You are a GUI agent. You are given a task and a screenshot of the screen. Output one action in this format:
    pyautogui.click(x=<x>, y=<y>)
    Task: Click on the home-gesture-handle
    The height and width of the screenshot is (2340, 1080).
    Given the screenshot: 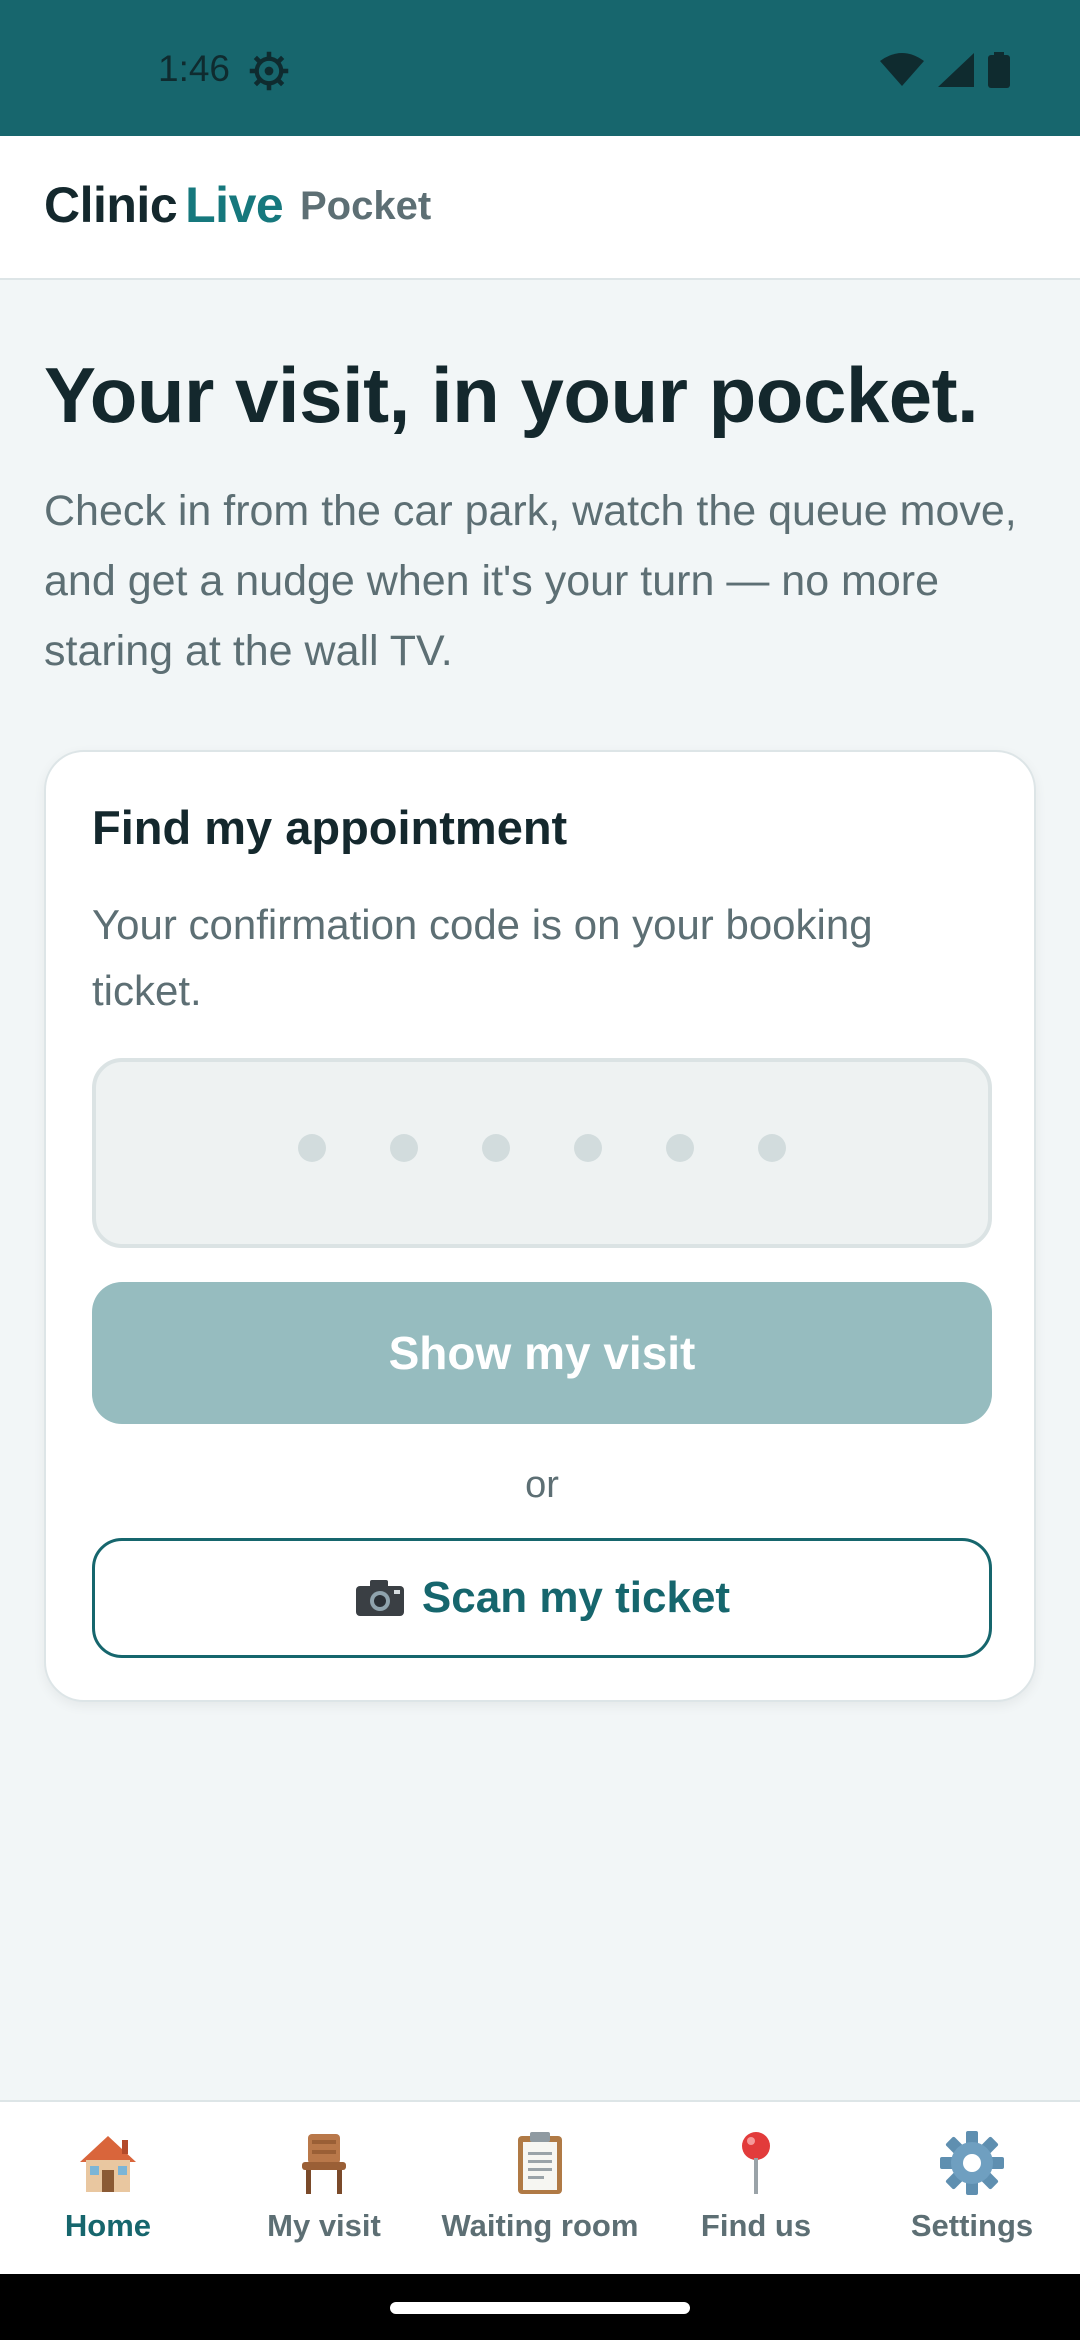 What is the action you would take?
    pyautogui.click(x=540, y=2308)
    